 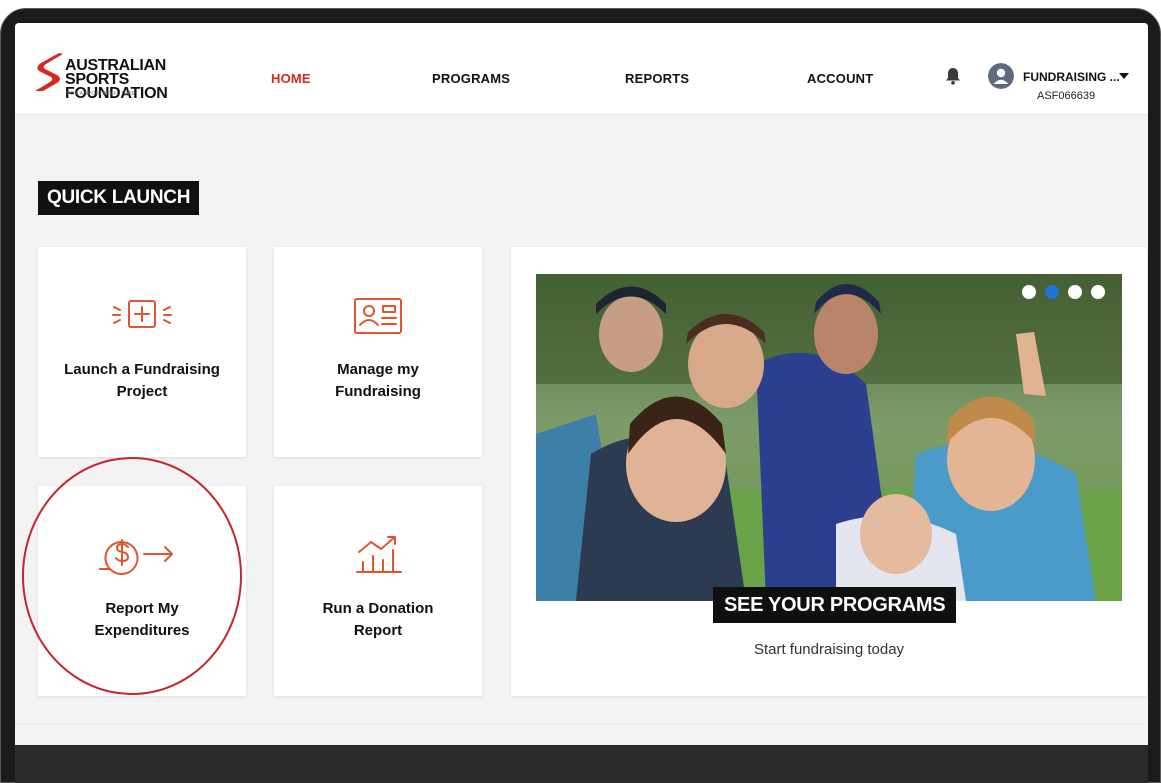 I want to click on tile-manage-my-fundraising: Manage my Fundraising, so click(x=378, y=352).